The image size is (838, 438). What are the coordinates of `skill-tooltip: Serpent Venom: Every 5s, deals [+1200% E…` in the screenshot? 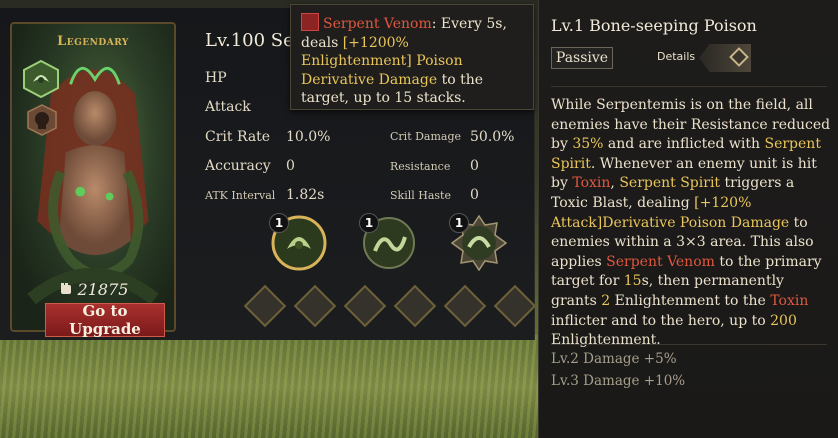 It's located at (412, 57).